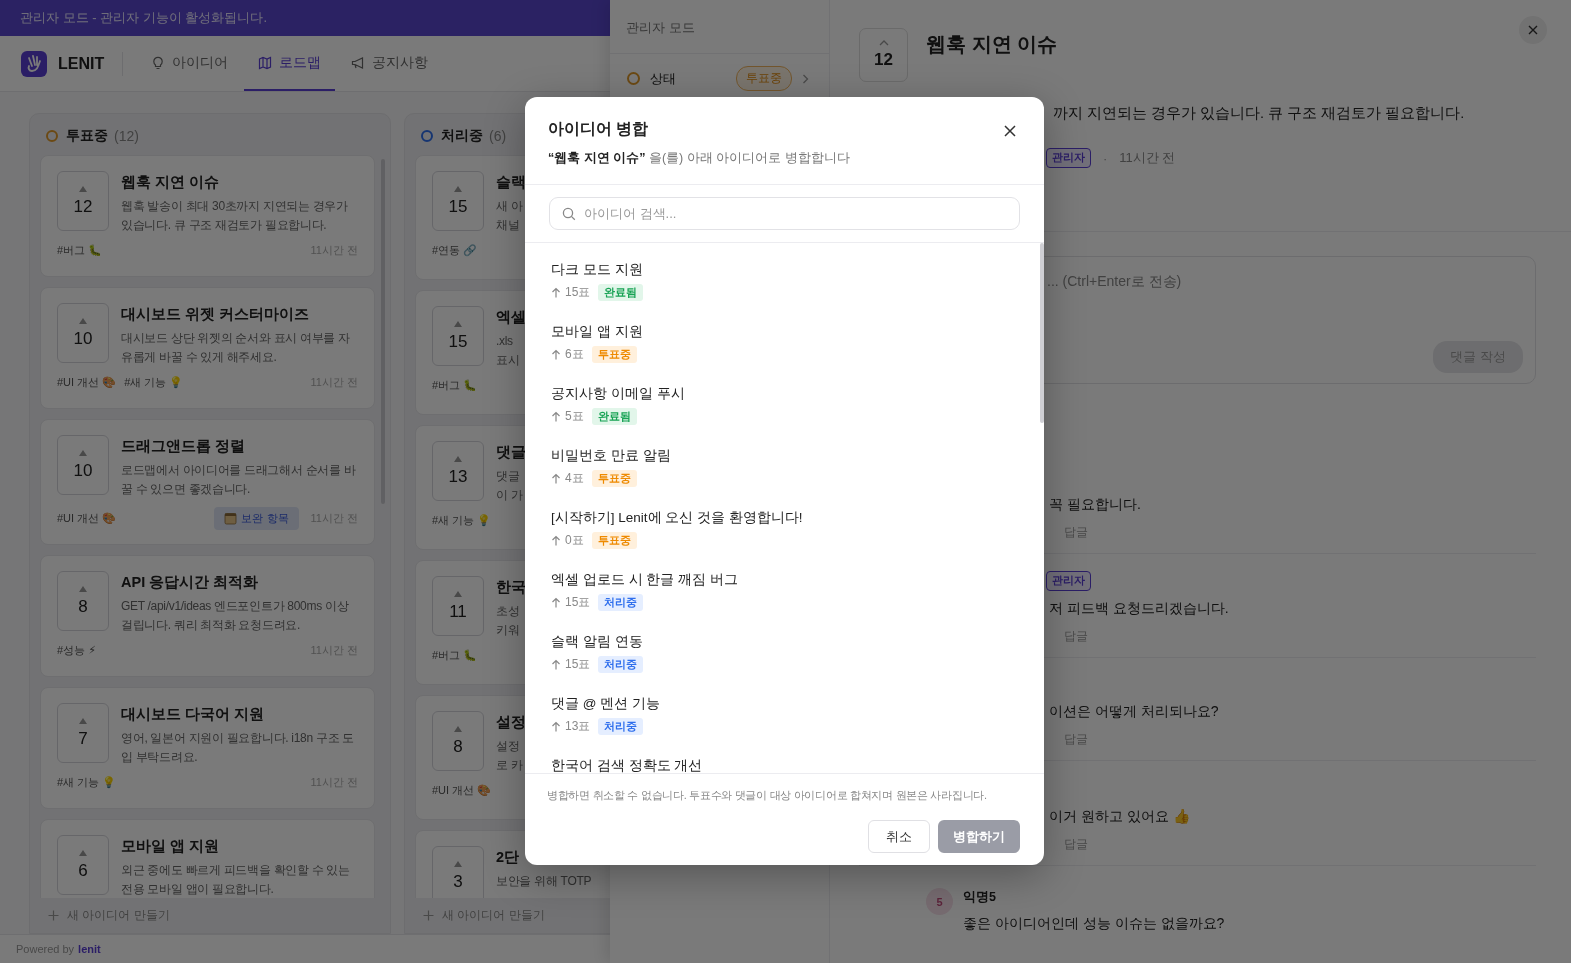 Image resolution: width=1571 pixels, height=963 pixels. What do you see at coordinates (265, 62) in the screenshot?
I see `map-icon` at bounding box center [265, 62].